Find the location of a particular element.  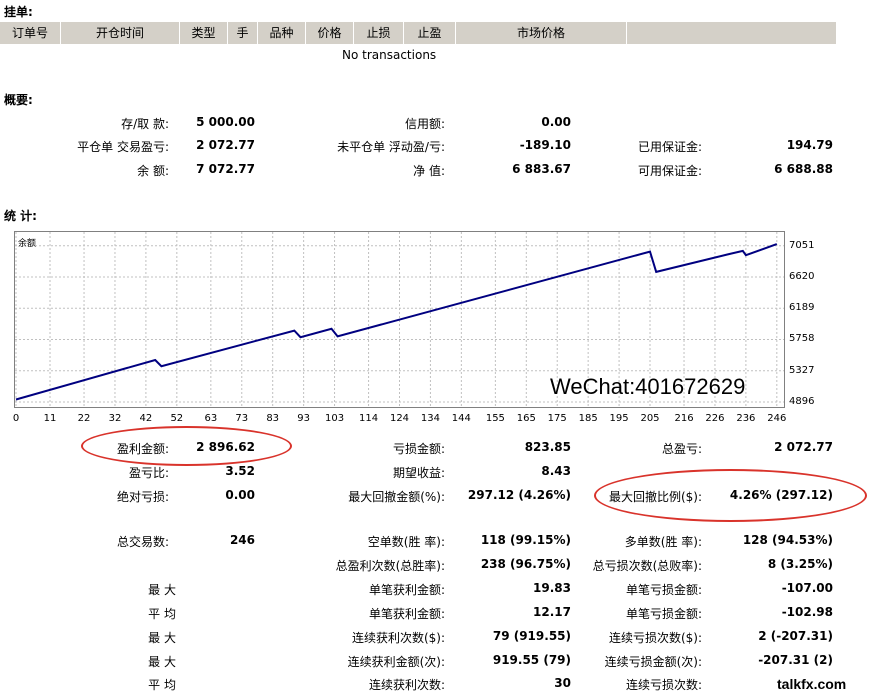

wechat-watermark: WeChat:401672629 is located at coordinates (648, 386).